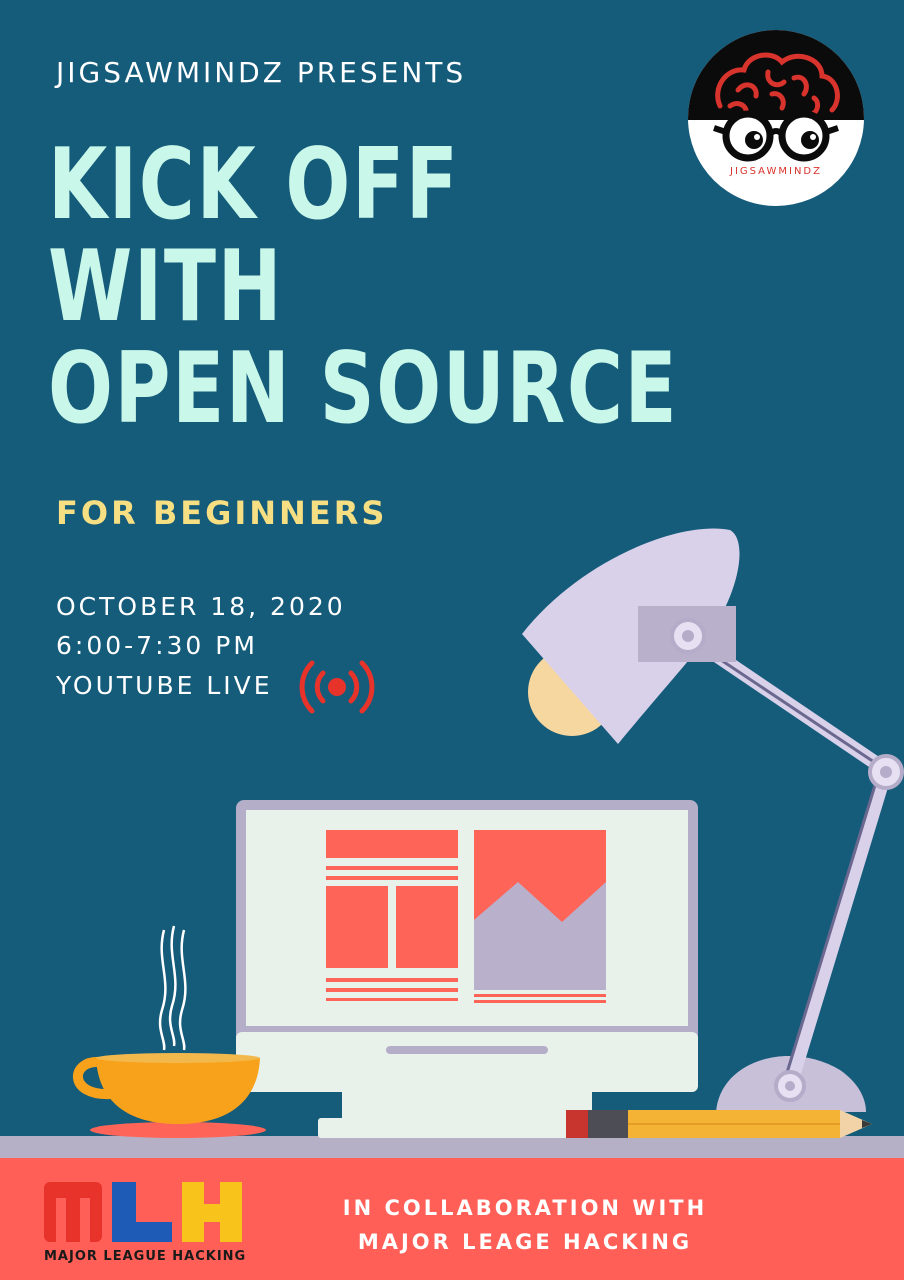 The image size is (904, 1280). I want to click on logo-text: JIGSAWMINDZ, so click(775, 171).